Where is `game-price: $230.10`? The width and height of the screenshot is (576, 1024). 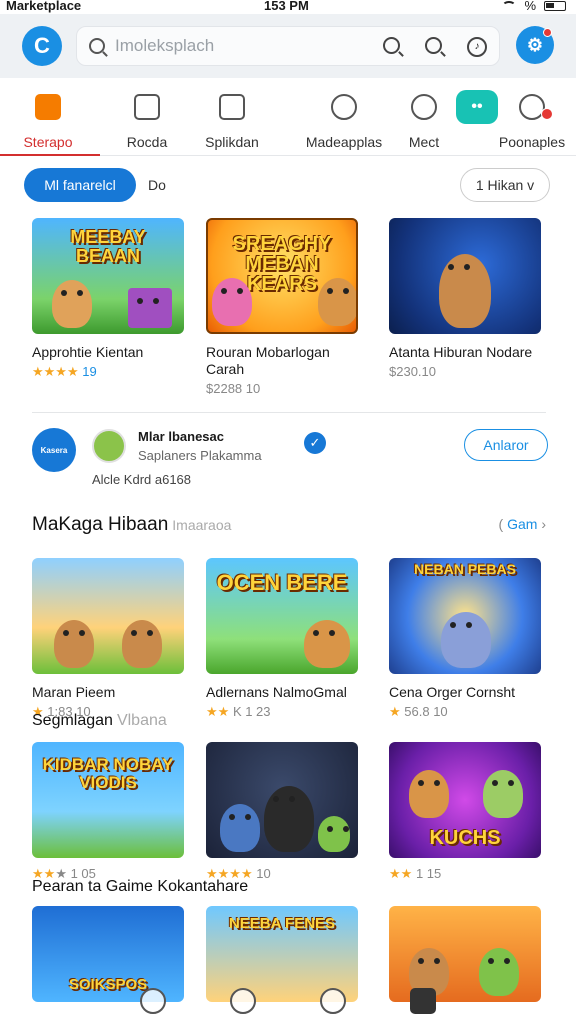 game-price: $230.10 is located at coordinates (412, 371).